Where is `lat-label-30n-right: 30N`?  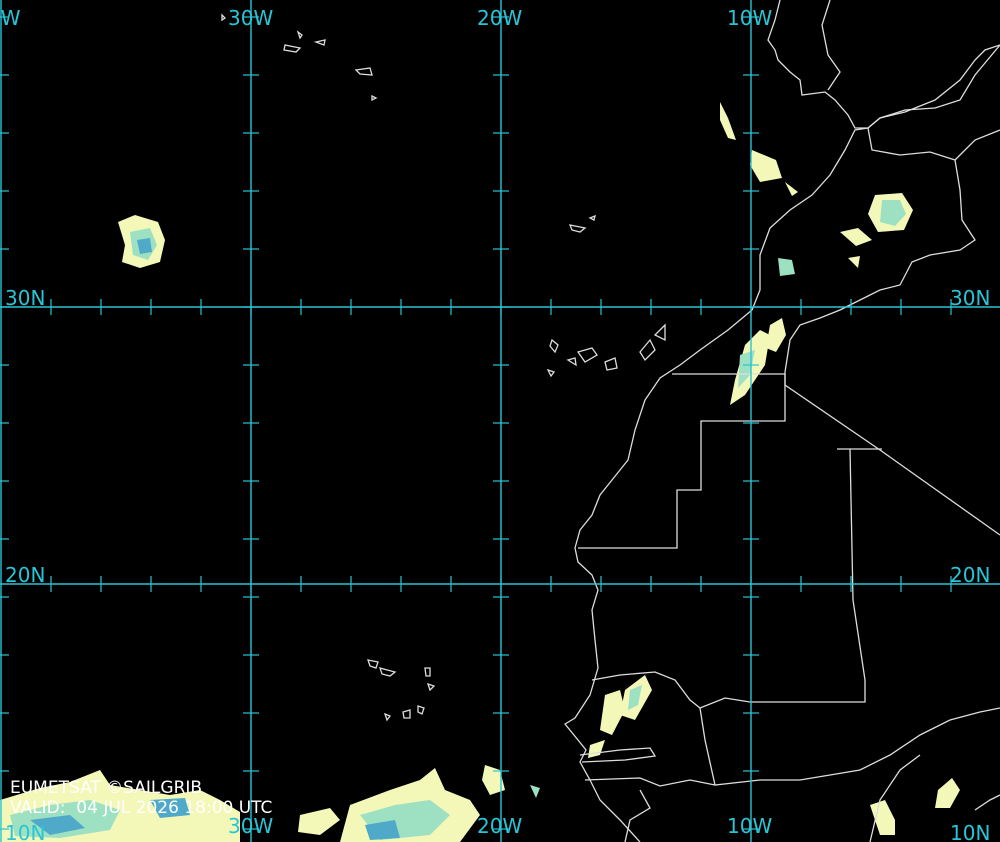
lat-label-30n-right: 30N is located at coordinates (970, 298).